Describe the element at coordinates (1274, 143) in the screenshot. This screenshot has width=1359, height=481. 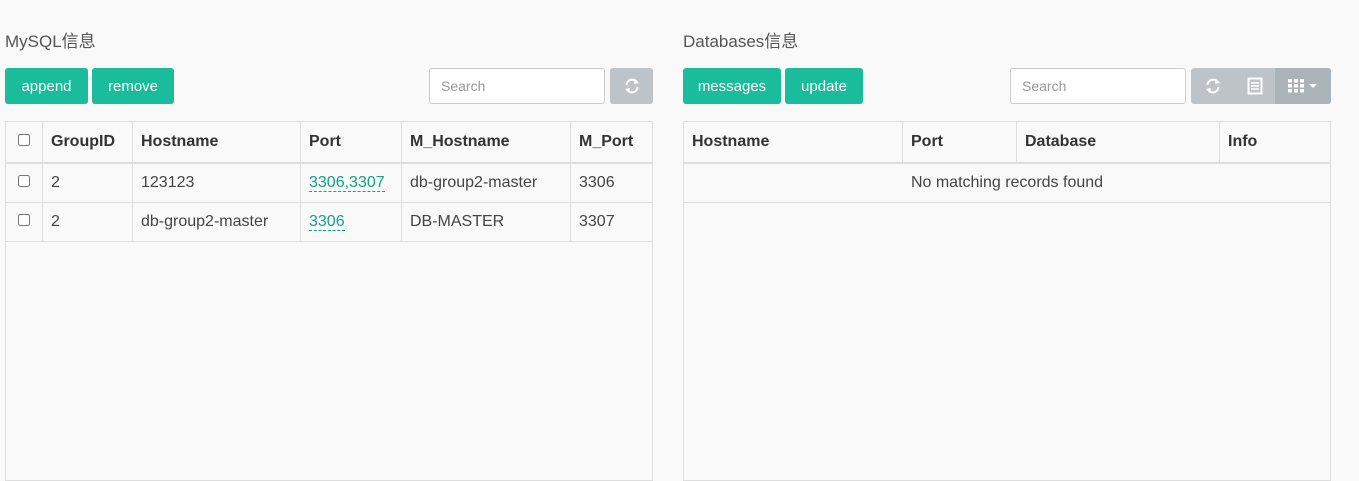
I see `col-info: Info` at that location.